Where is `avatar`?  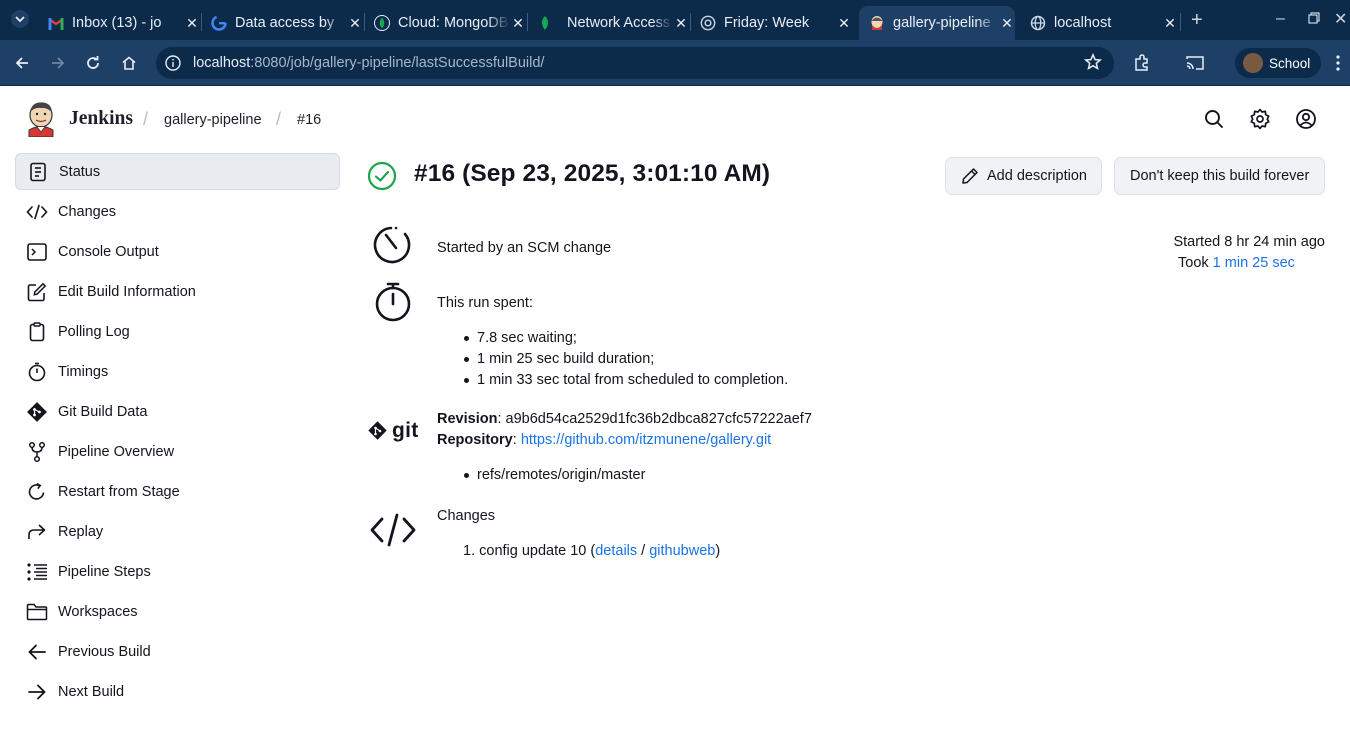 avatar is located at coordinates (1253, 63).